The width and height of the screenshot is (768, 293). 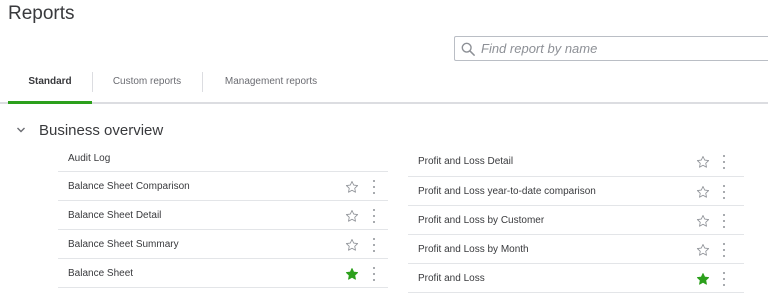 I want to click on search-box, so click(x=611, y=48).